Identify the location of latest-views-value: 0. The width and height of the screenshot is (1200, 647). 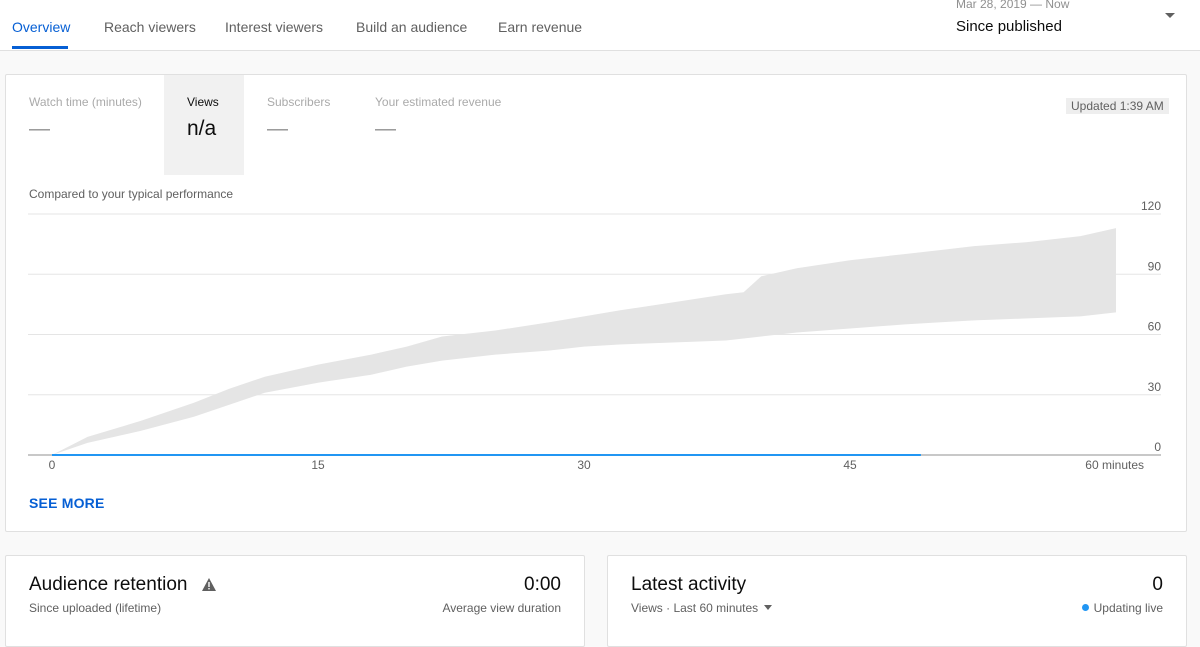
(1157, 584).